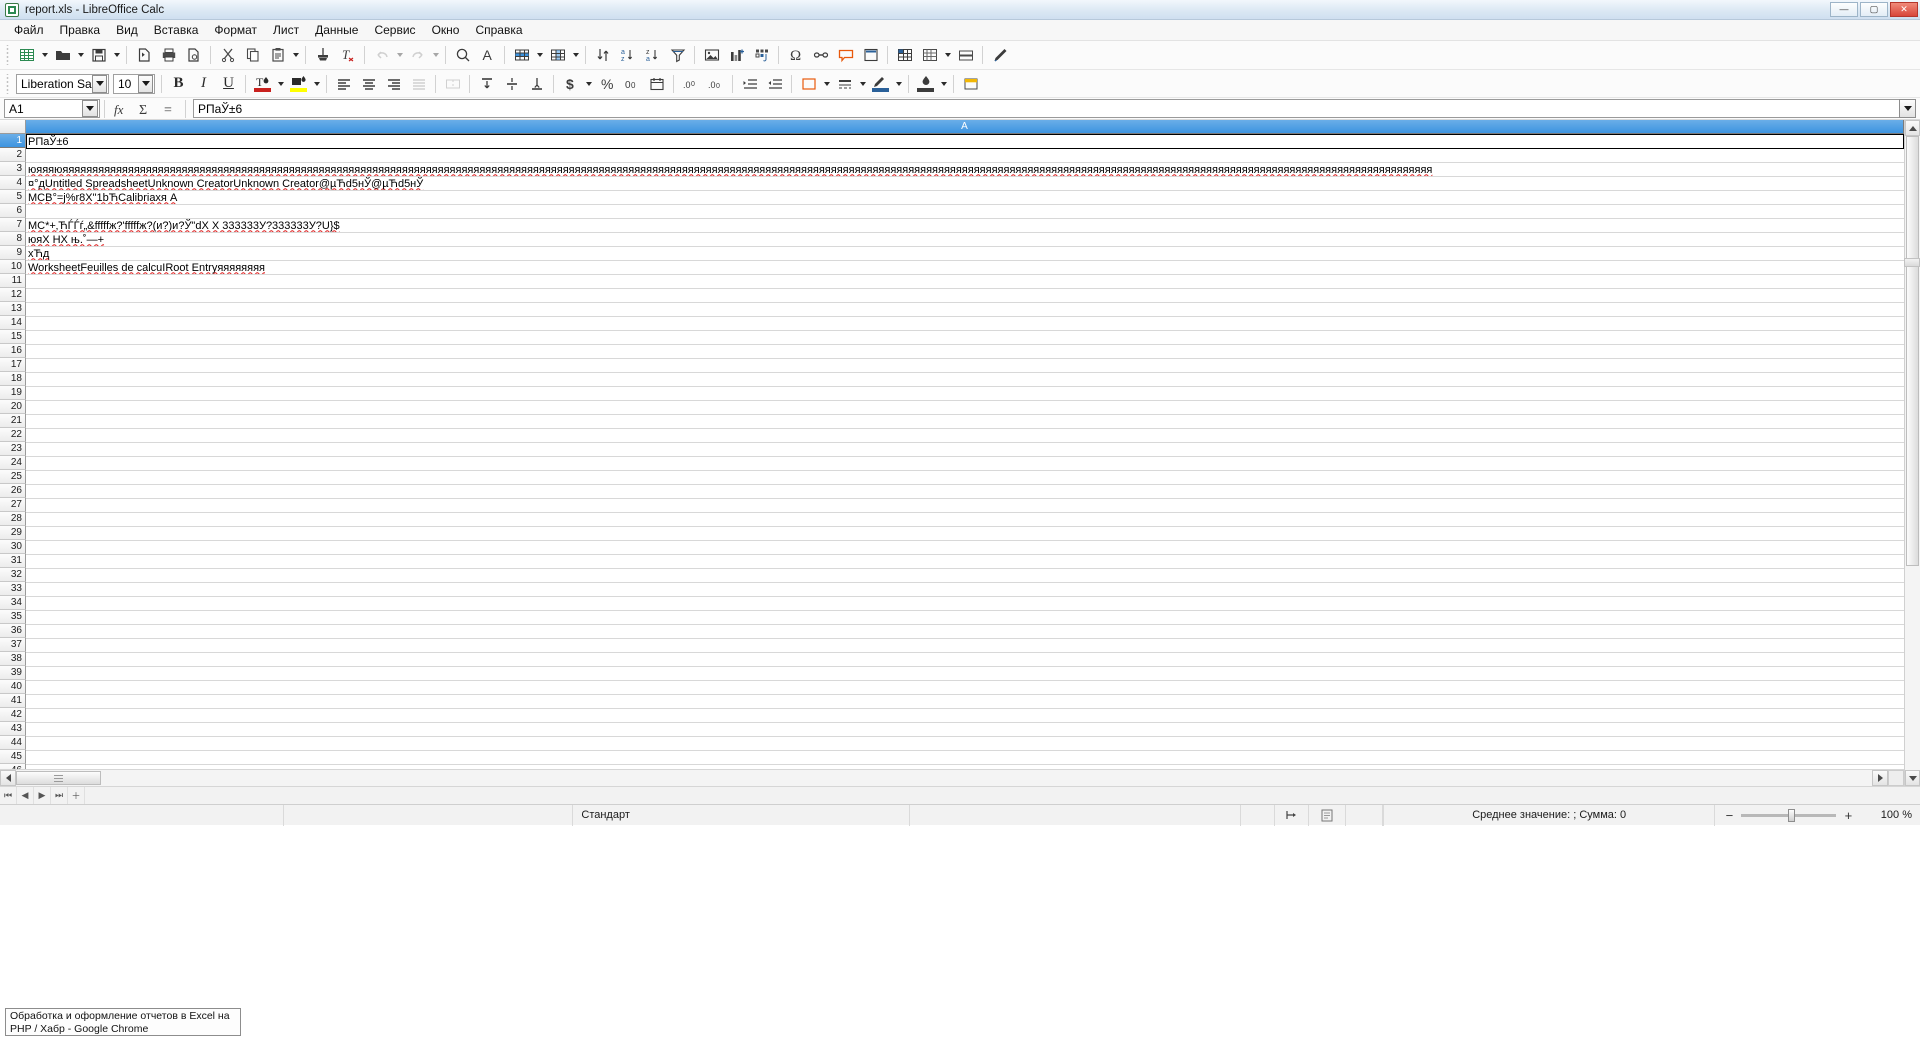 This screenshot has width=1920, height=1041. What do you see at coordinates (13, 225) in the screenshot?
I see `row-header: 7` at bounding box center [13, 225].